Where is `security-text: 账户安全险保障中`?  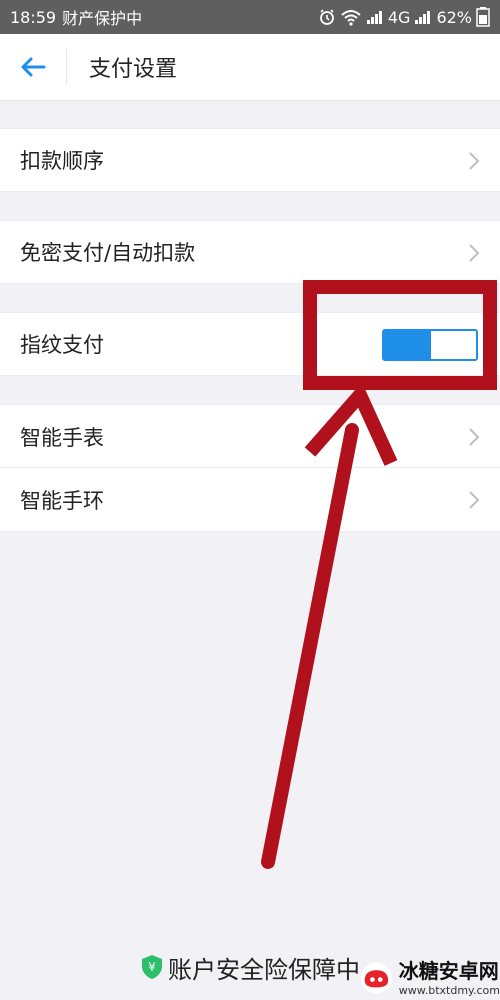
security-text: 账户安全险保障中 is located at coordinates (264, 969).